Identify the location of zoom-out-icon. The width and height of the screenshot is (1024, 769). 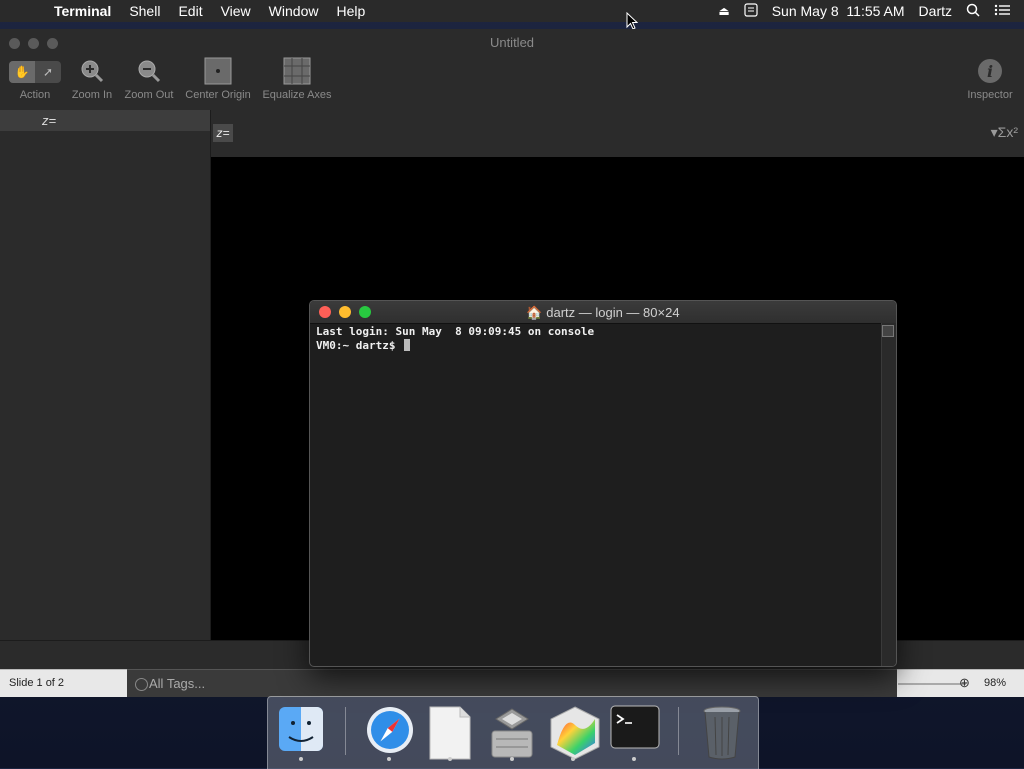
(149, 71).